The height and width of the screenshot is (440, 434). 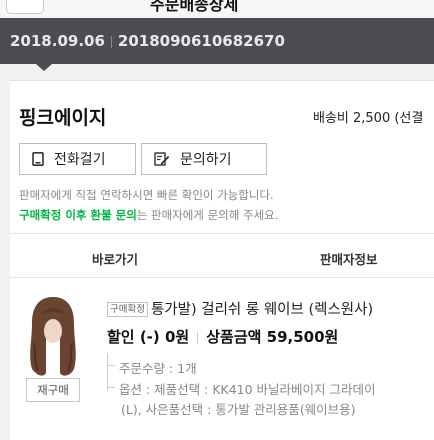 I want to click on option-detail-continued: (L), 사은품선택 : 통가발 관리용품(웨이브용), so click(x=238, y=409).